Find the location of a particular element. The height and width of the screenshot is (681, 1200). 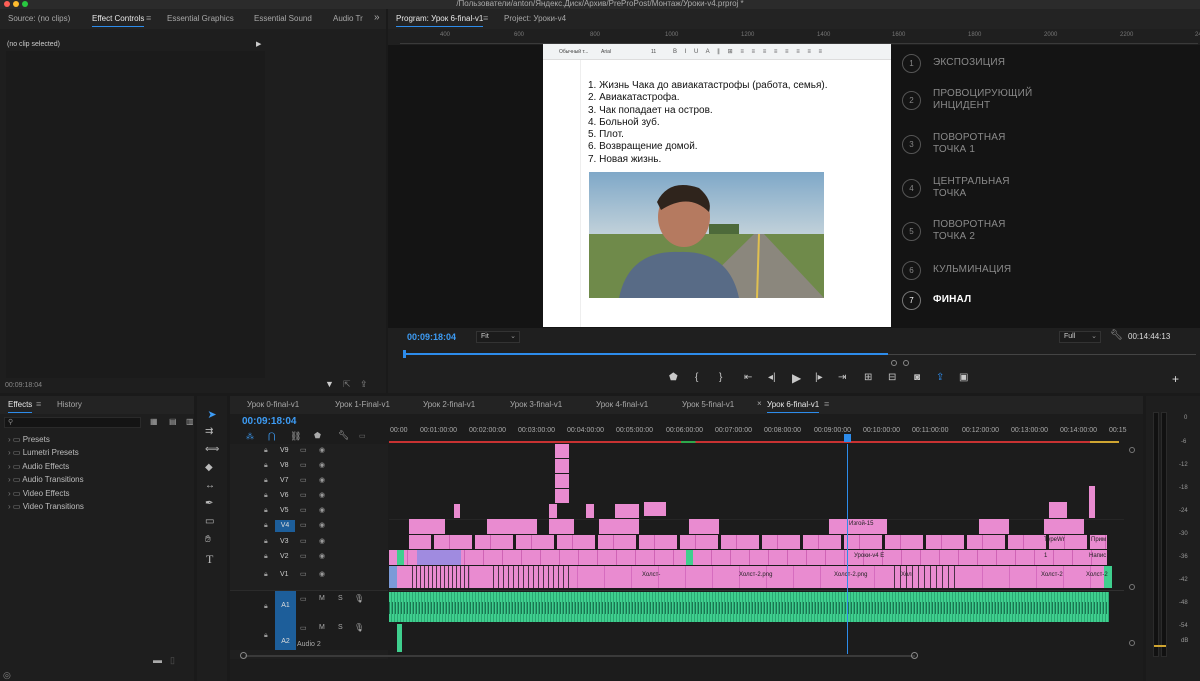

tab-sequence-4: Урок 4-final-v1 is located at coordinates (622, 405).